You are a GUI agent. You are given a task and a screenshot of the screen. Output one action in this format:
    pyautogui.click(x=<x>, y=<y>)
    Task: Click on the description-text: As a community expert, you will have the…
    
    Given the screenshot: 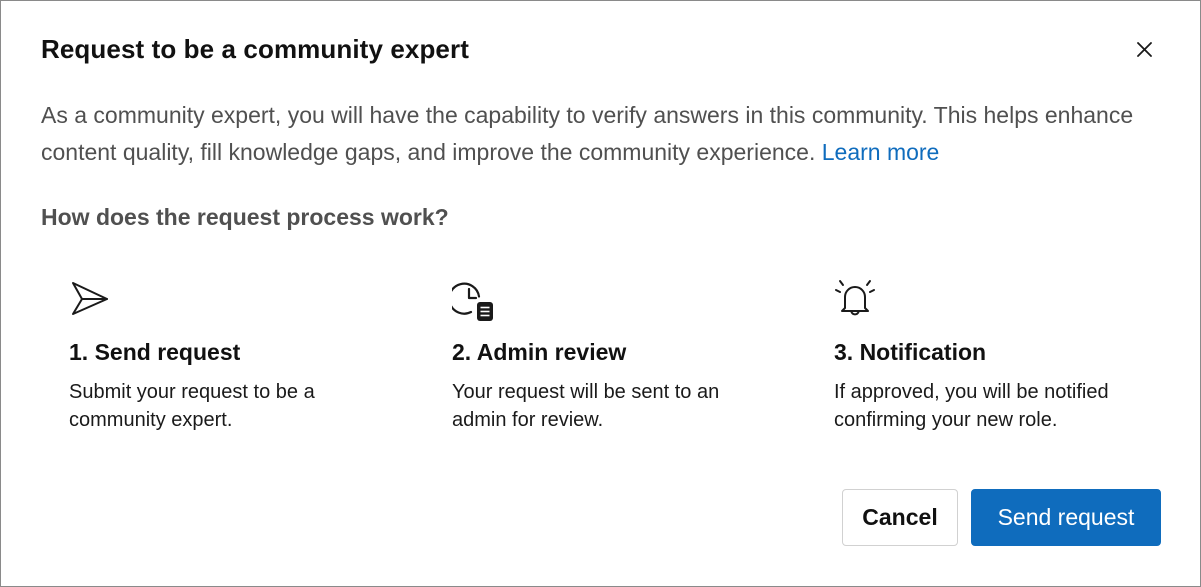 What is the action you would take?
    pyautogui.click(x=587, y=133)
    